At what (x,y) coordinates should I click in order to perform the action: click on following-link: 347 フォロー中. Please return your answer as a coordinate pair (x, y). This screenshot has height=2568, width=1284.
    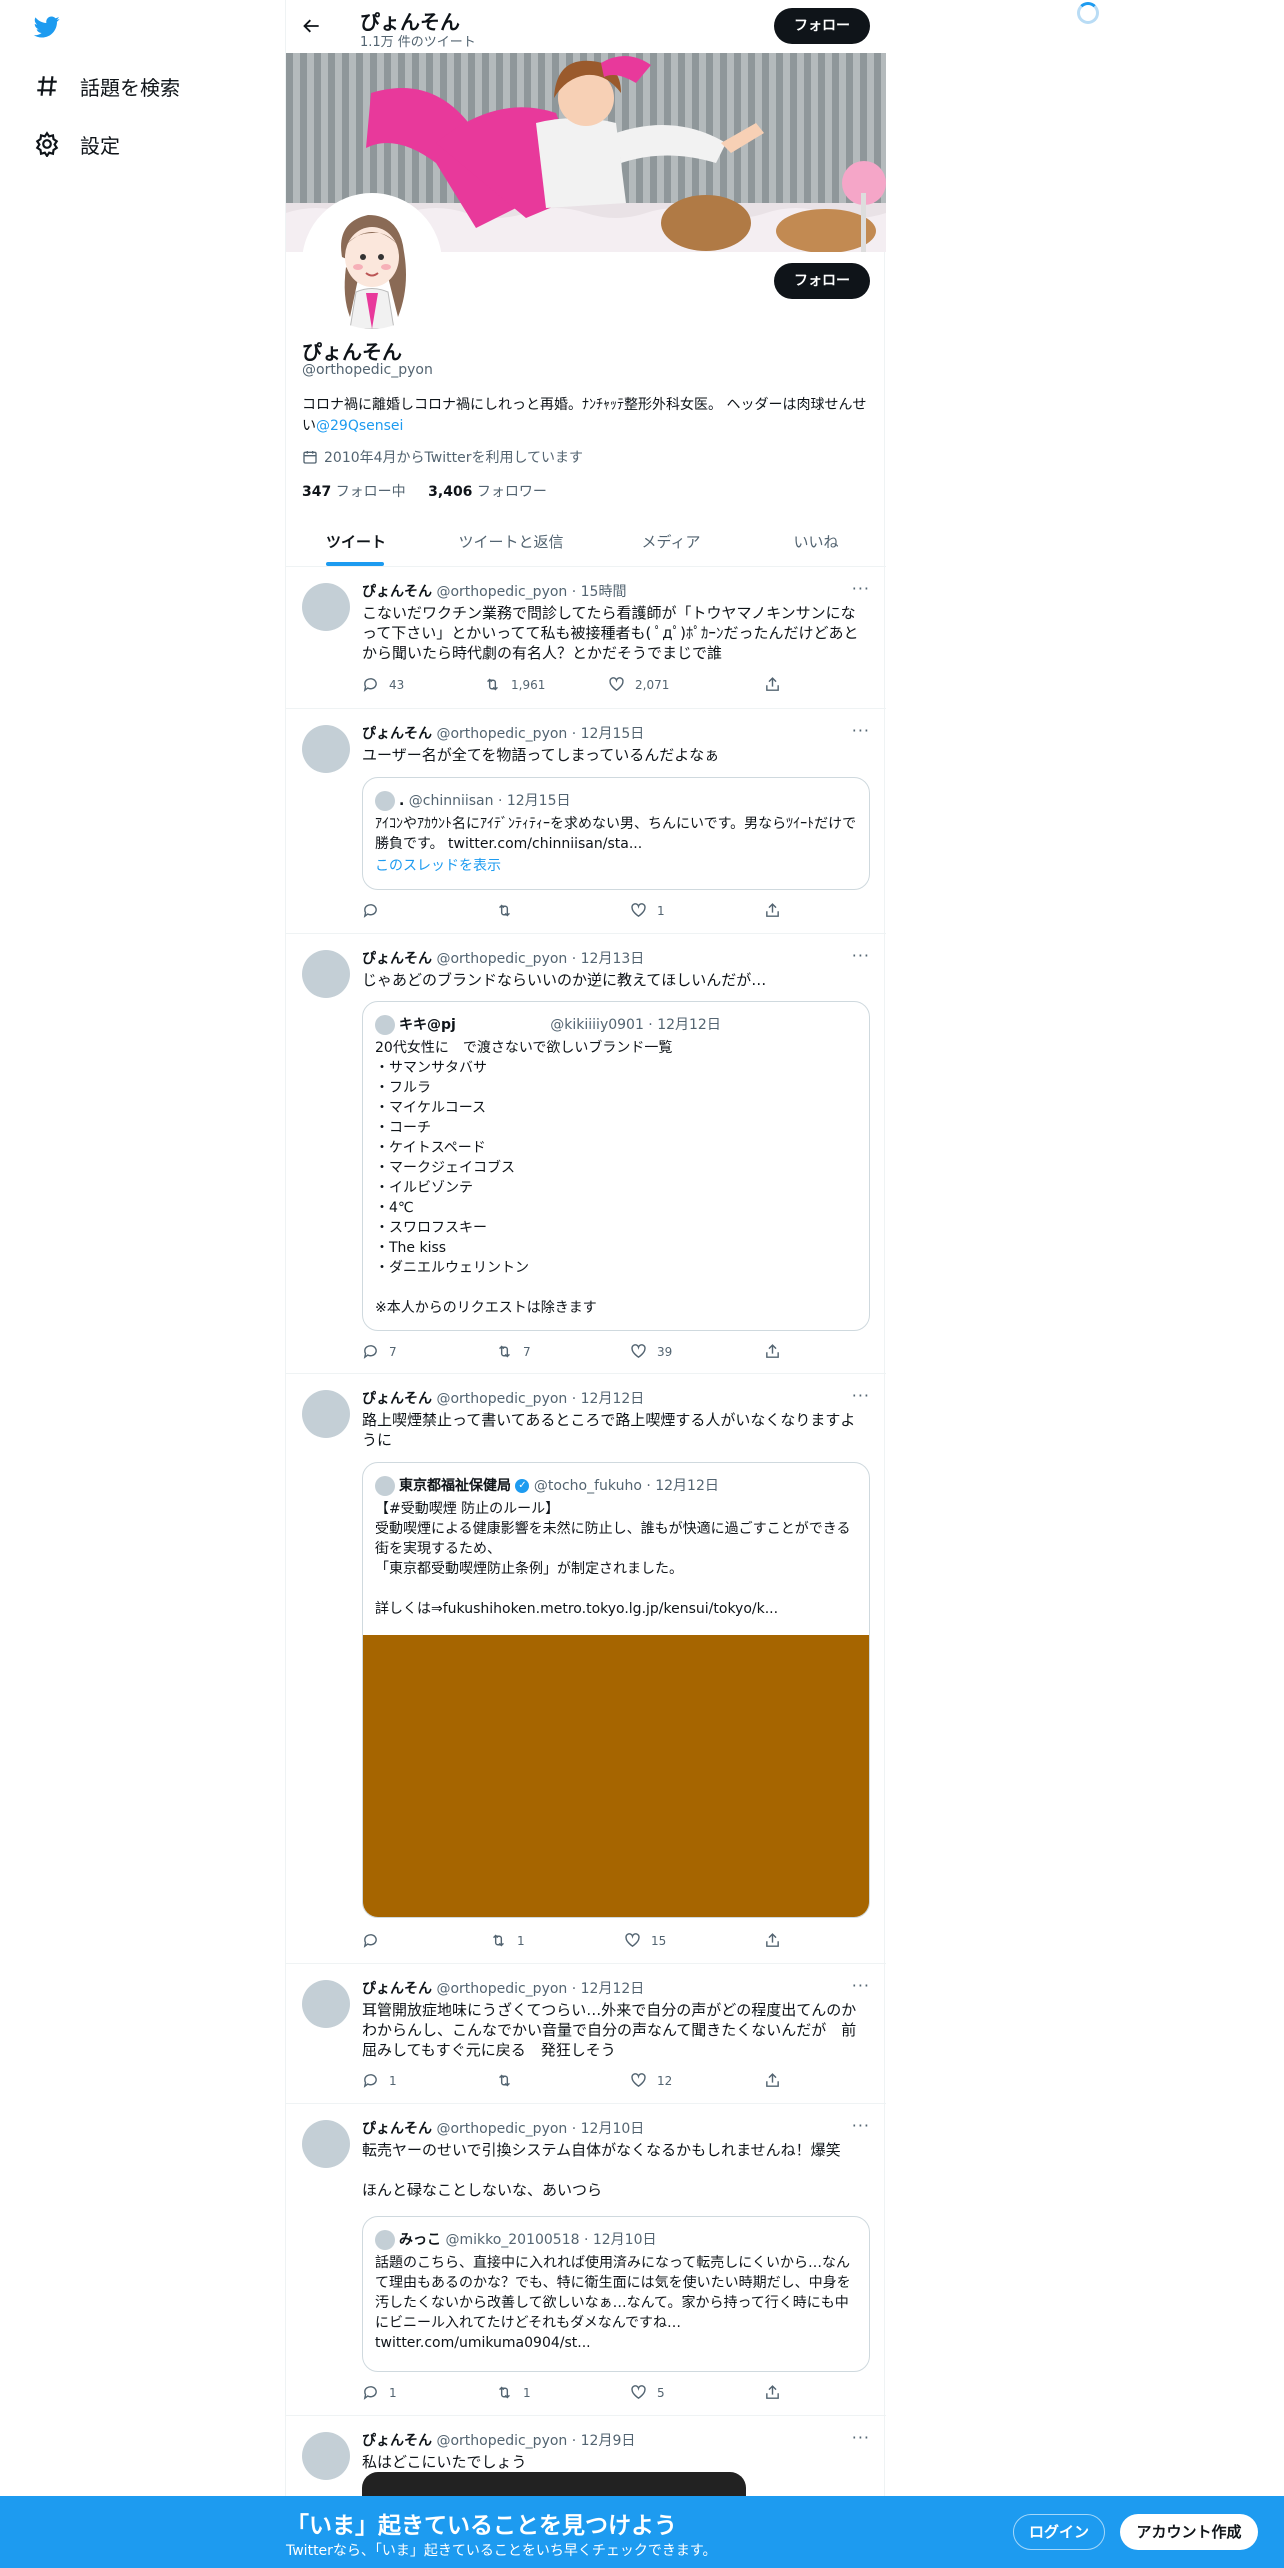
    Looking at the image, I should click on (354, 492).